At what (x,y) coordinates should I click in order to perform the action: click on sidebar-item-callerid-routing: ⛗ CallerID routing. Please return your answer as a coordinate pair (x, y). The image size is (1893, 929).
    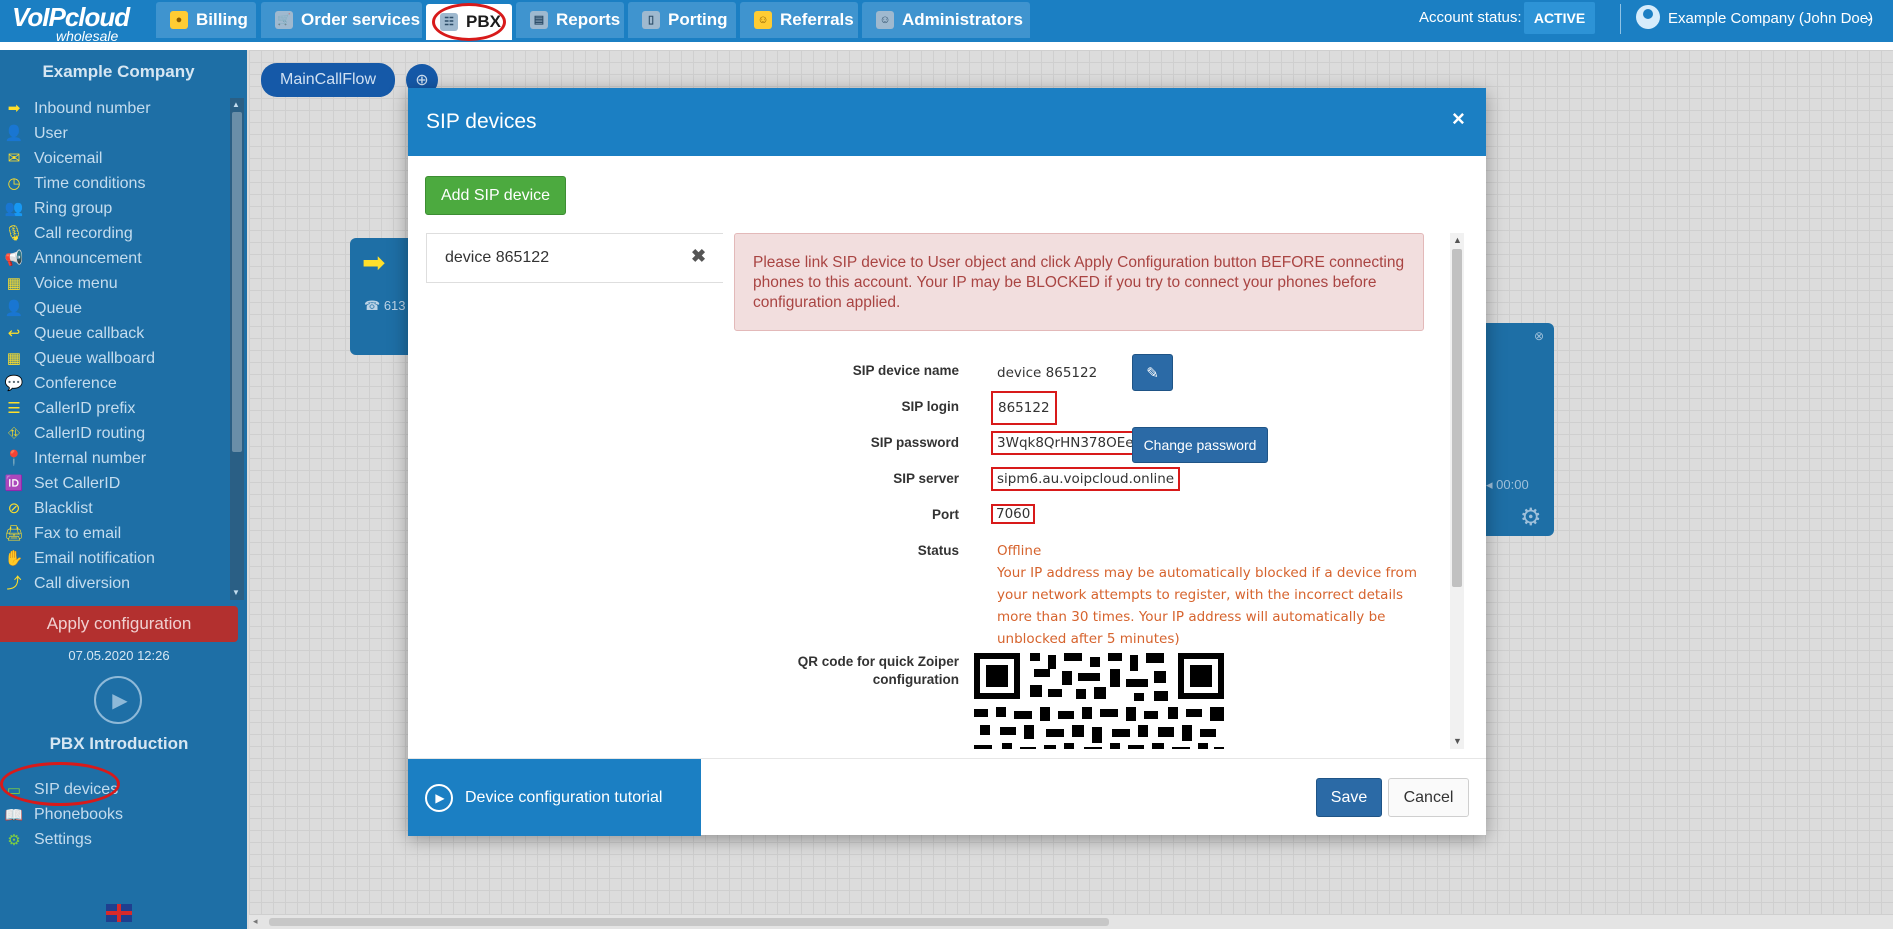
    Looking at the image, I should click on (116, 434).